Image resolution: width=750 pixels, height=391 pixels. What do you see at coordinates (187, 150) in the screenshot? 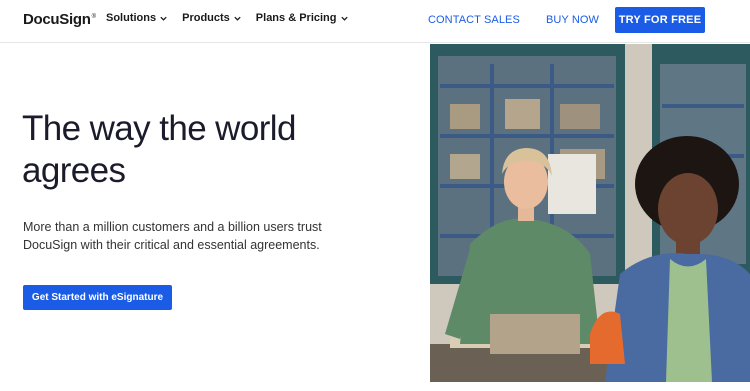
I see `hero-headline: The way the world agrees` at bounding box center [187, 150].